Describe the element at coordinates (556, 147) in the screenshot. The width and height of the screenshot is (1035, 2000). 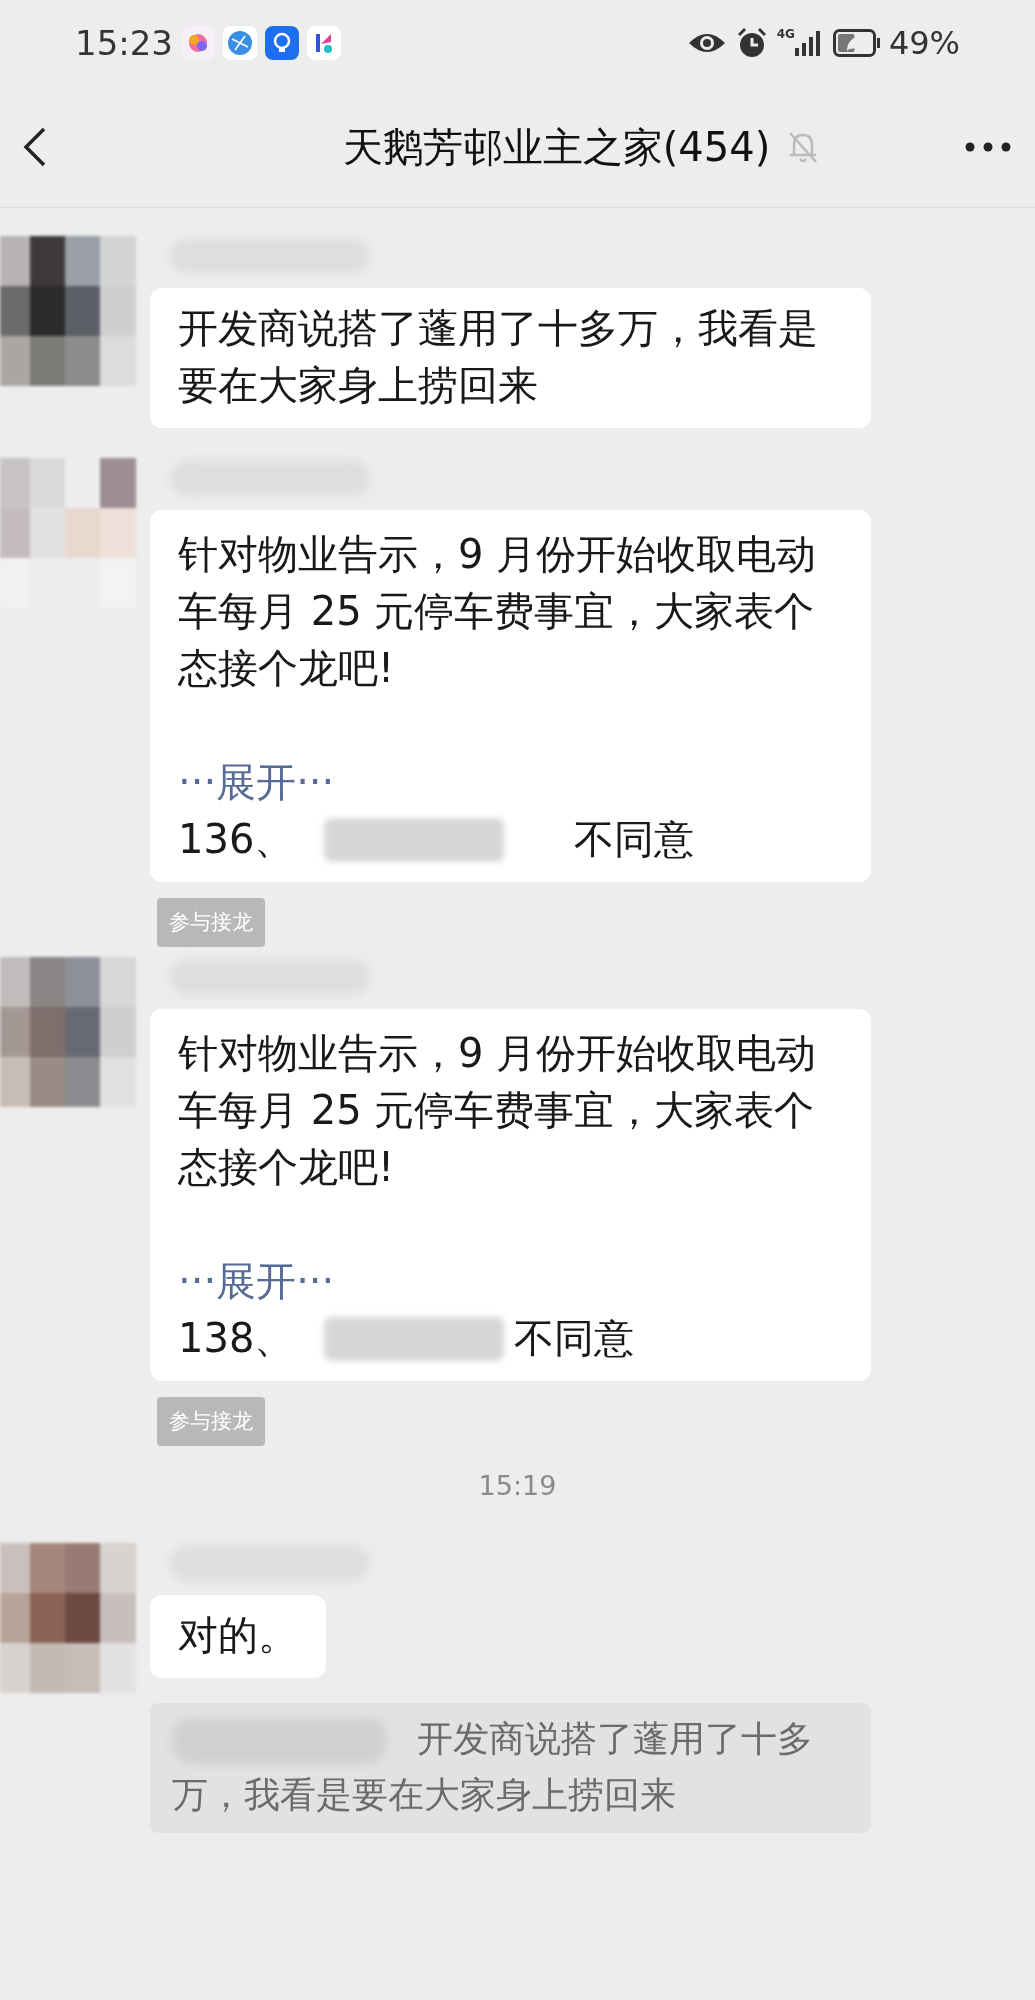
I see `chat-title: 天鹅芳邨业主之家(454)` at that location.